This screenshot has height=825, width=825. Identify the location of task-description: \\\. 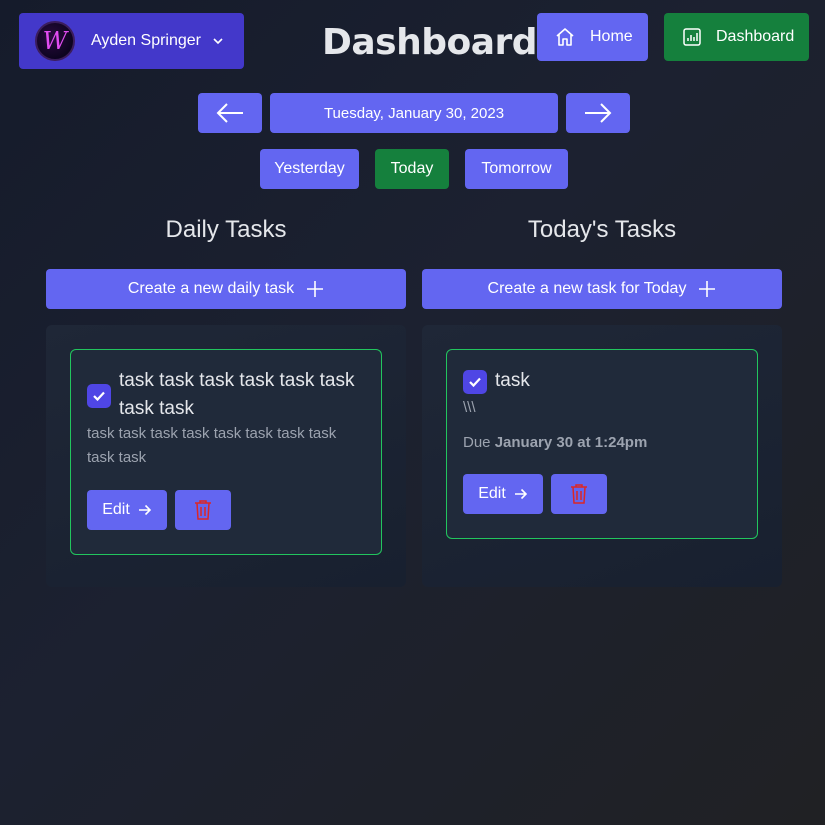
(469, 407).